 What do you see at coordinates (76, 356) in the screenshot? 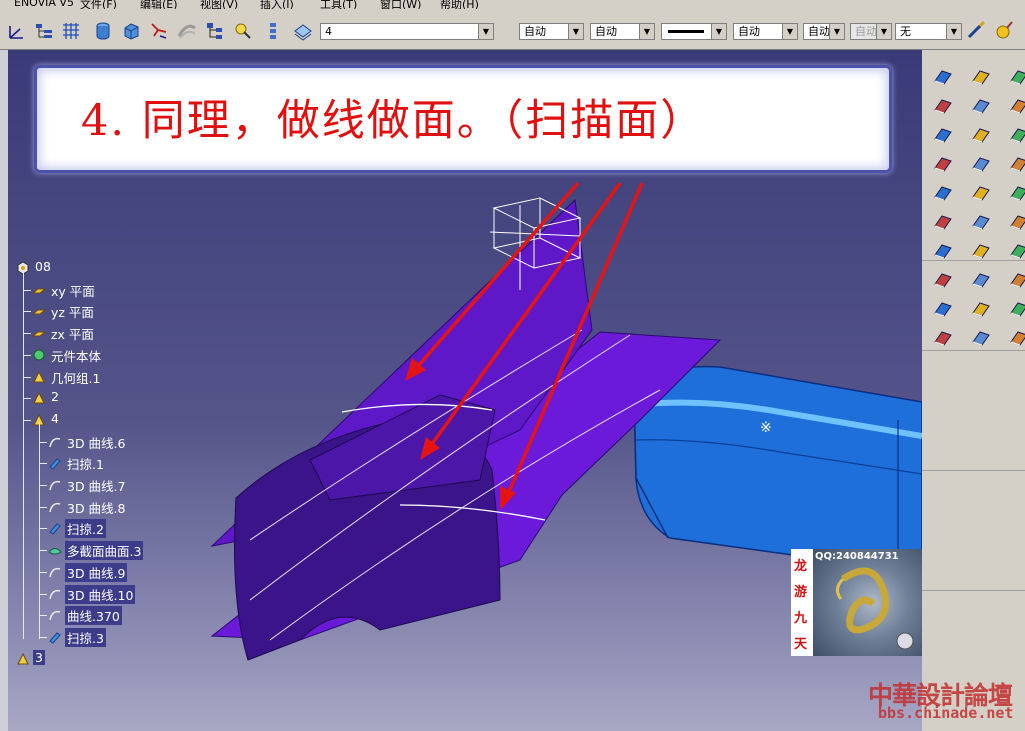
I see `tree-item-label: 元件本体` at bounding box center [76, 356].